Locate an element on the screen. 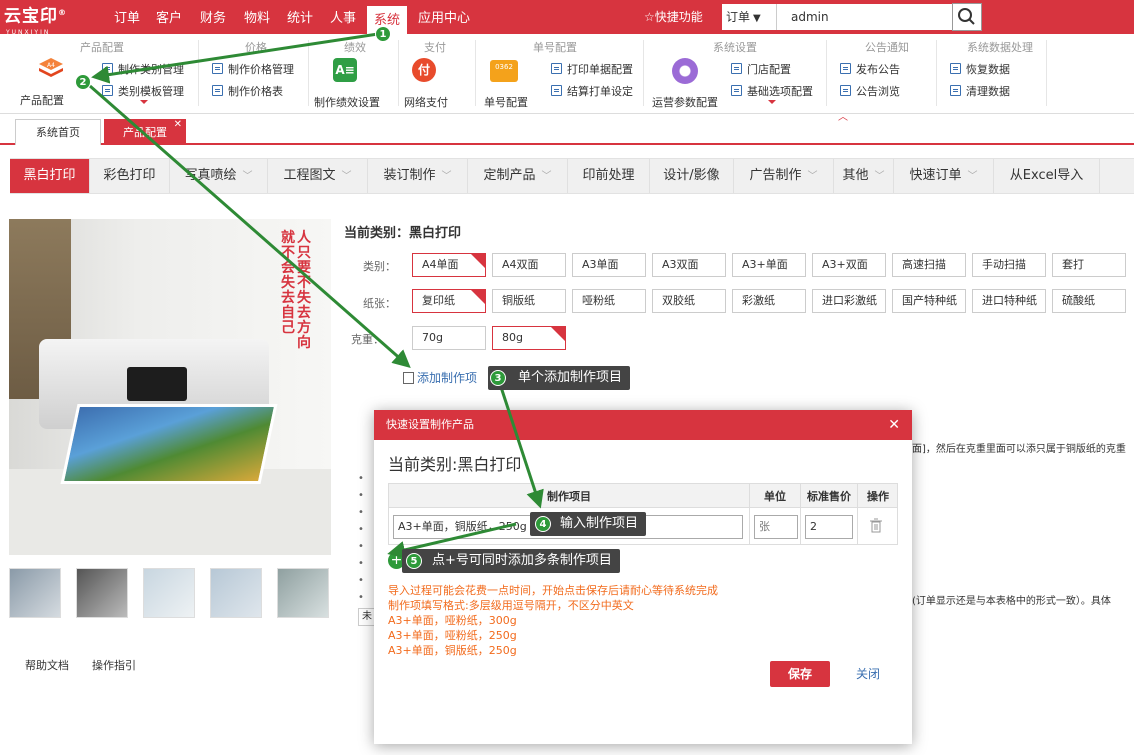 Image resolution: width=1134 pixels, height=755 pixels. step-badge-5: 5 is located at coordinates (414, 561).